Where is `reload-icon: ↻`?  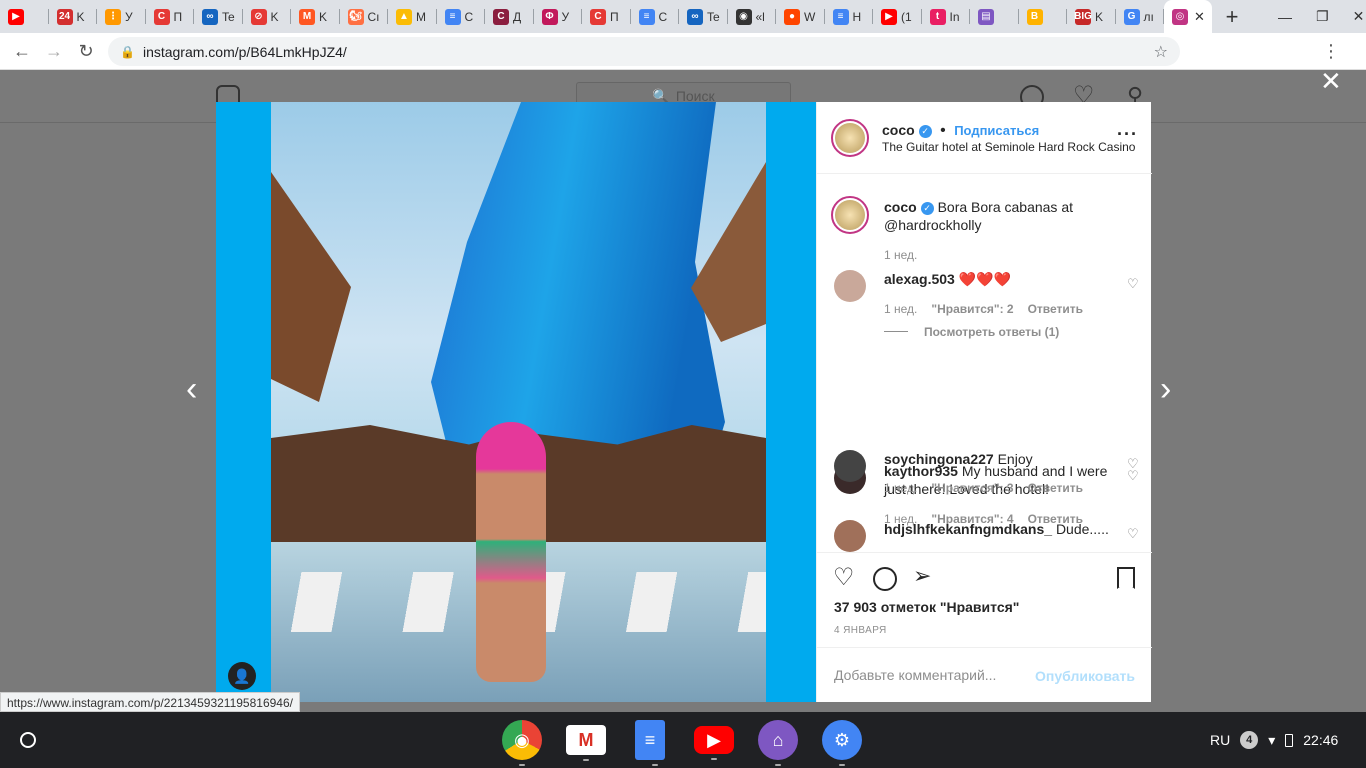 reload-icon: ↻ is located at coordinates (86, 51).